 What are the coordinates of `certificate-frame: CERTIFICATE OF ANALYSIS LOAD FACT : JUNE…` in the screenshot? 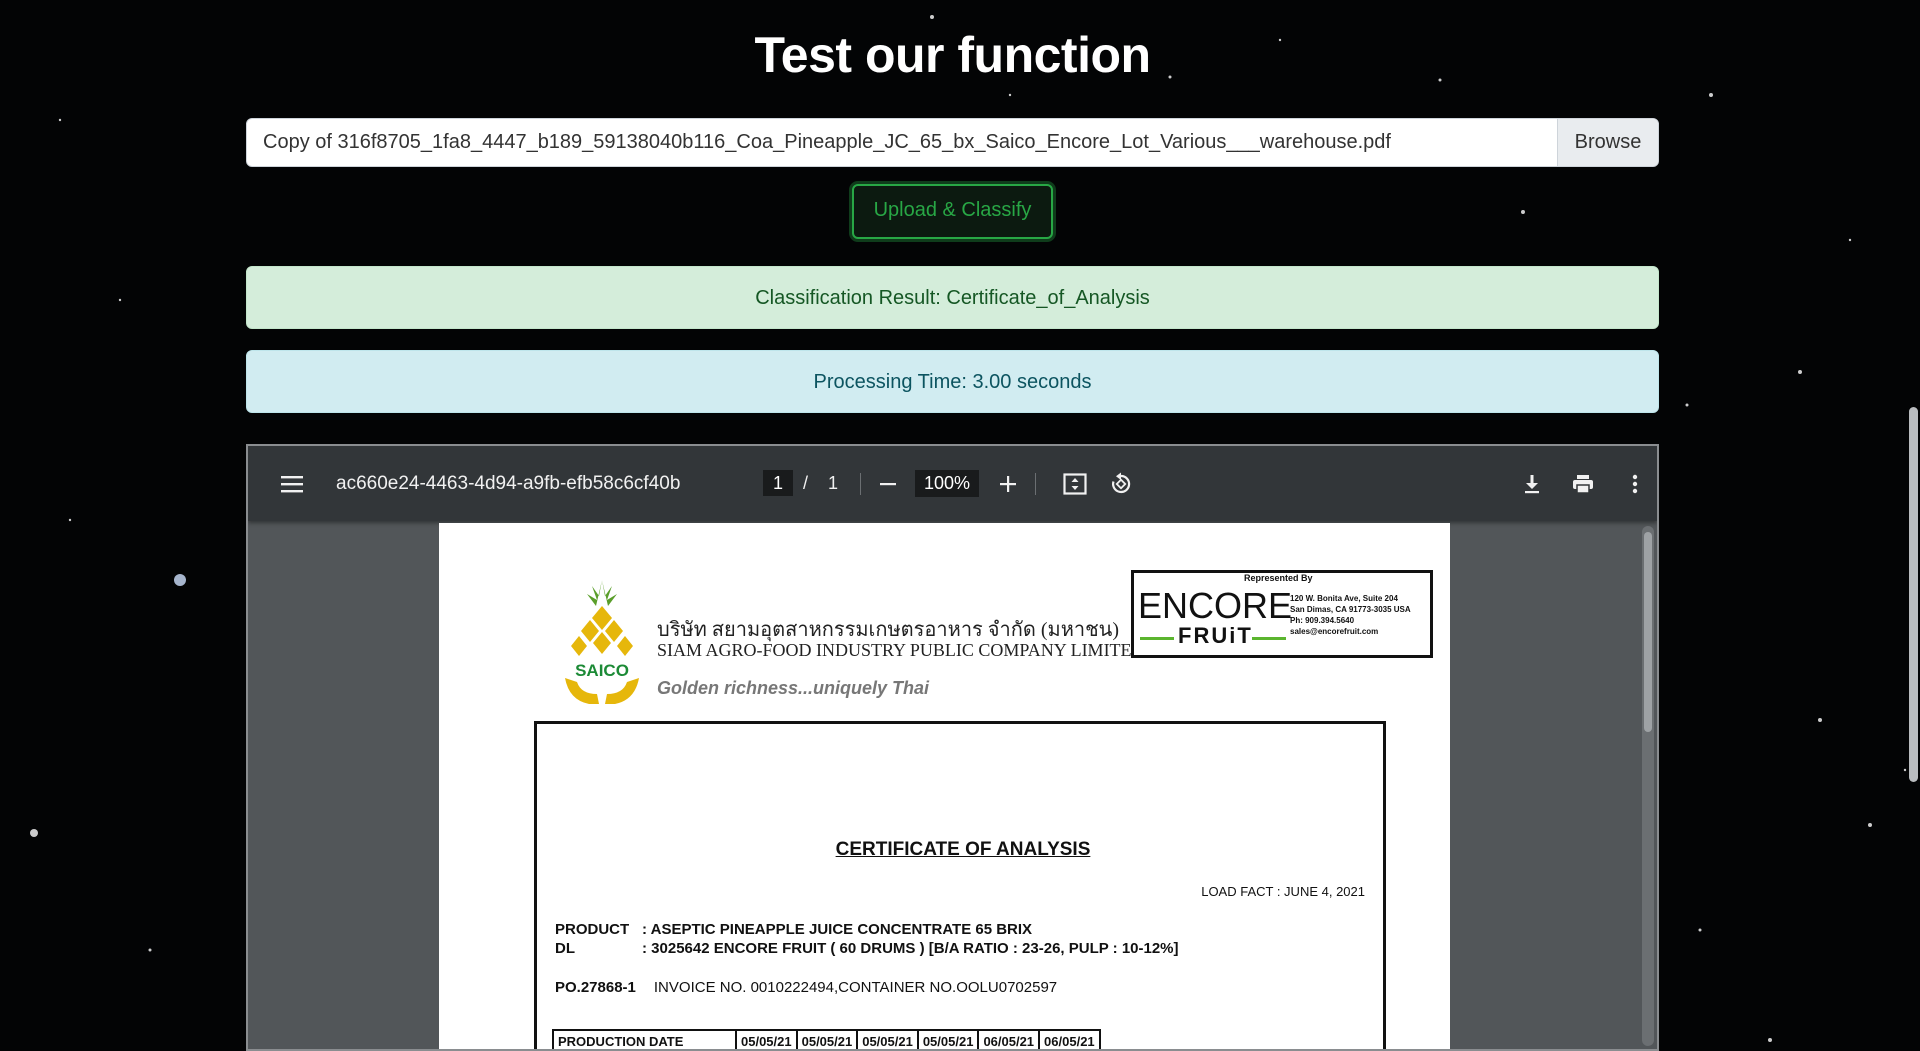 It's located at (960, 885).